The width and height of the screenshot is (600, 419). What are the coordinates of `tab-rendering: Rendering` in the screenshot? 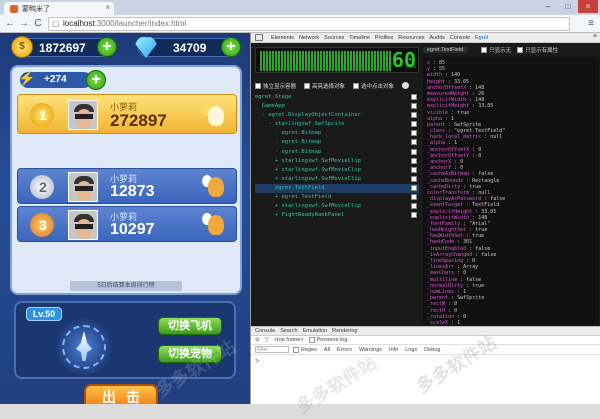 It's located at (344, 331).